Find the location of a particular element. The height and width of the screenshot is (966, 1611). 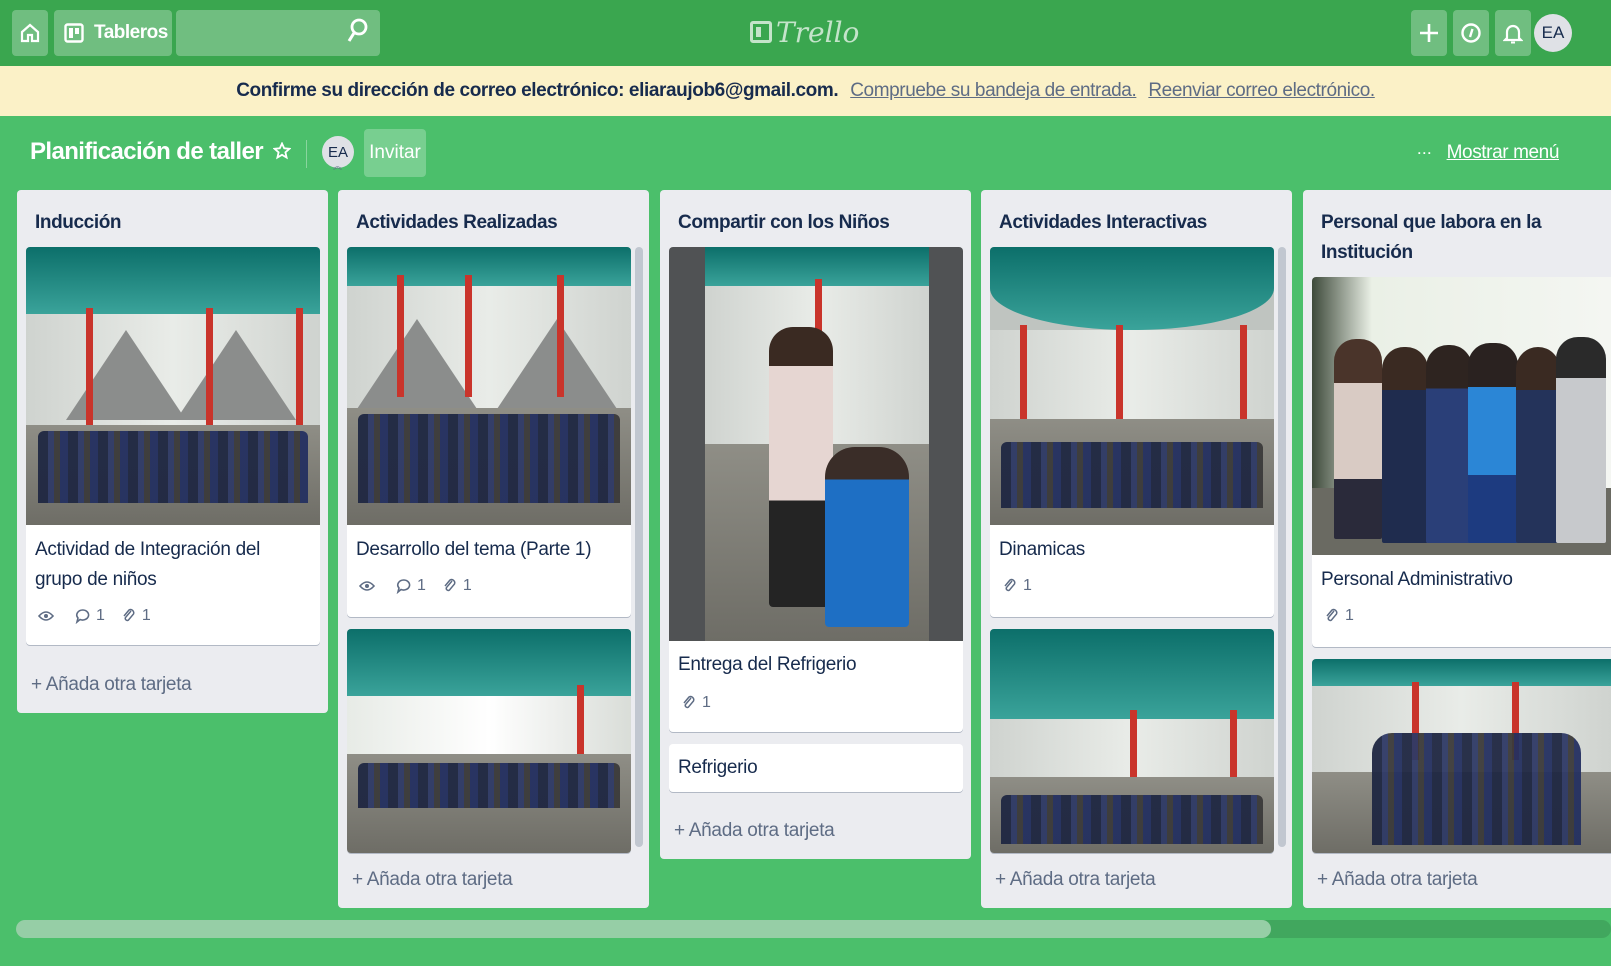

list-title: Inducción is located at coordinates (172, 223).